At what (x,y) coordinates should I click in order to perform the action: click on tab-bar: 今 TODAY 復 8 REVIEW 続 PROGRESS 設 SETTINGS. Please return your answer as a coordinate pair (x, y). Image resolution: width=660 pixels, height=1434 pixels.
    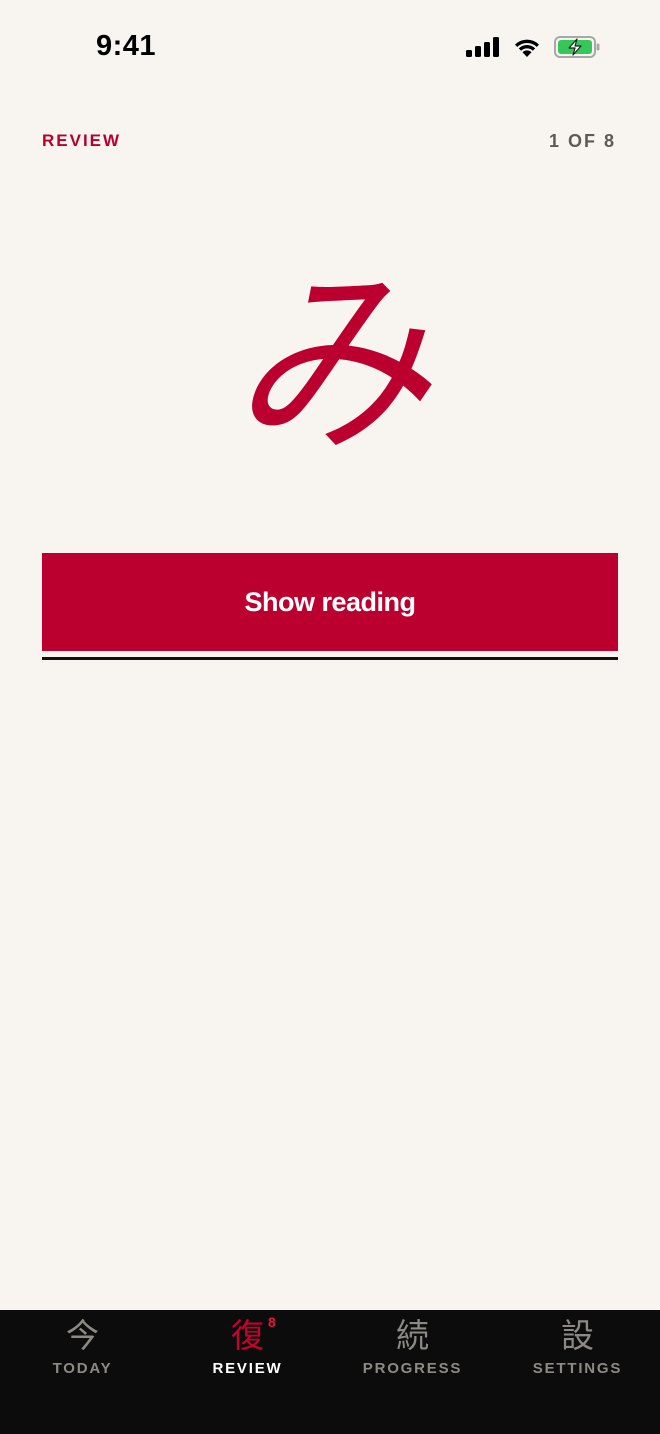
    Looking at the image, I should click on (330, 1372).